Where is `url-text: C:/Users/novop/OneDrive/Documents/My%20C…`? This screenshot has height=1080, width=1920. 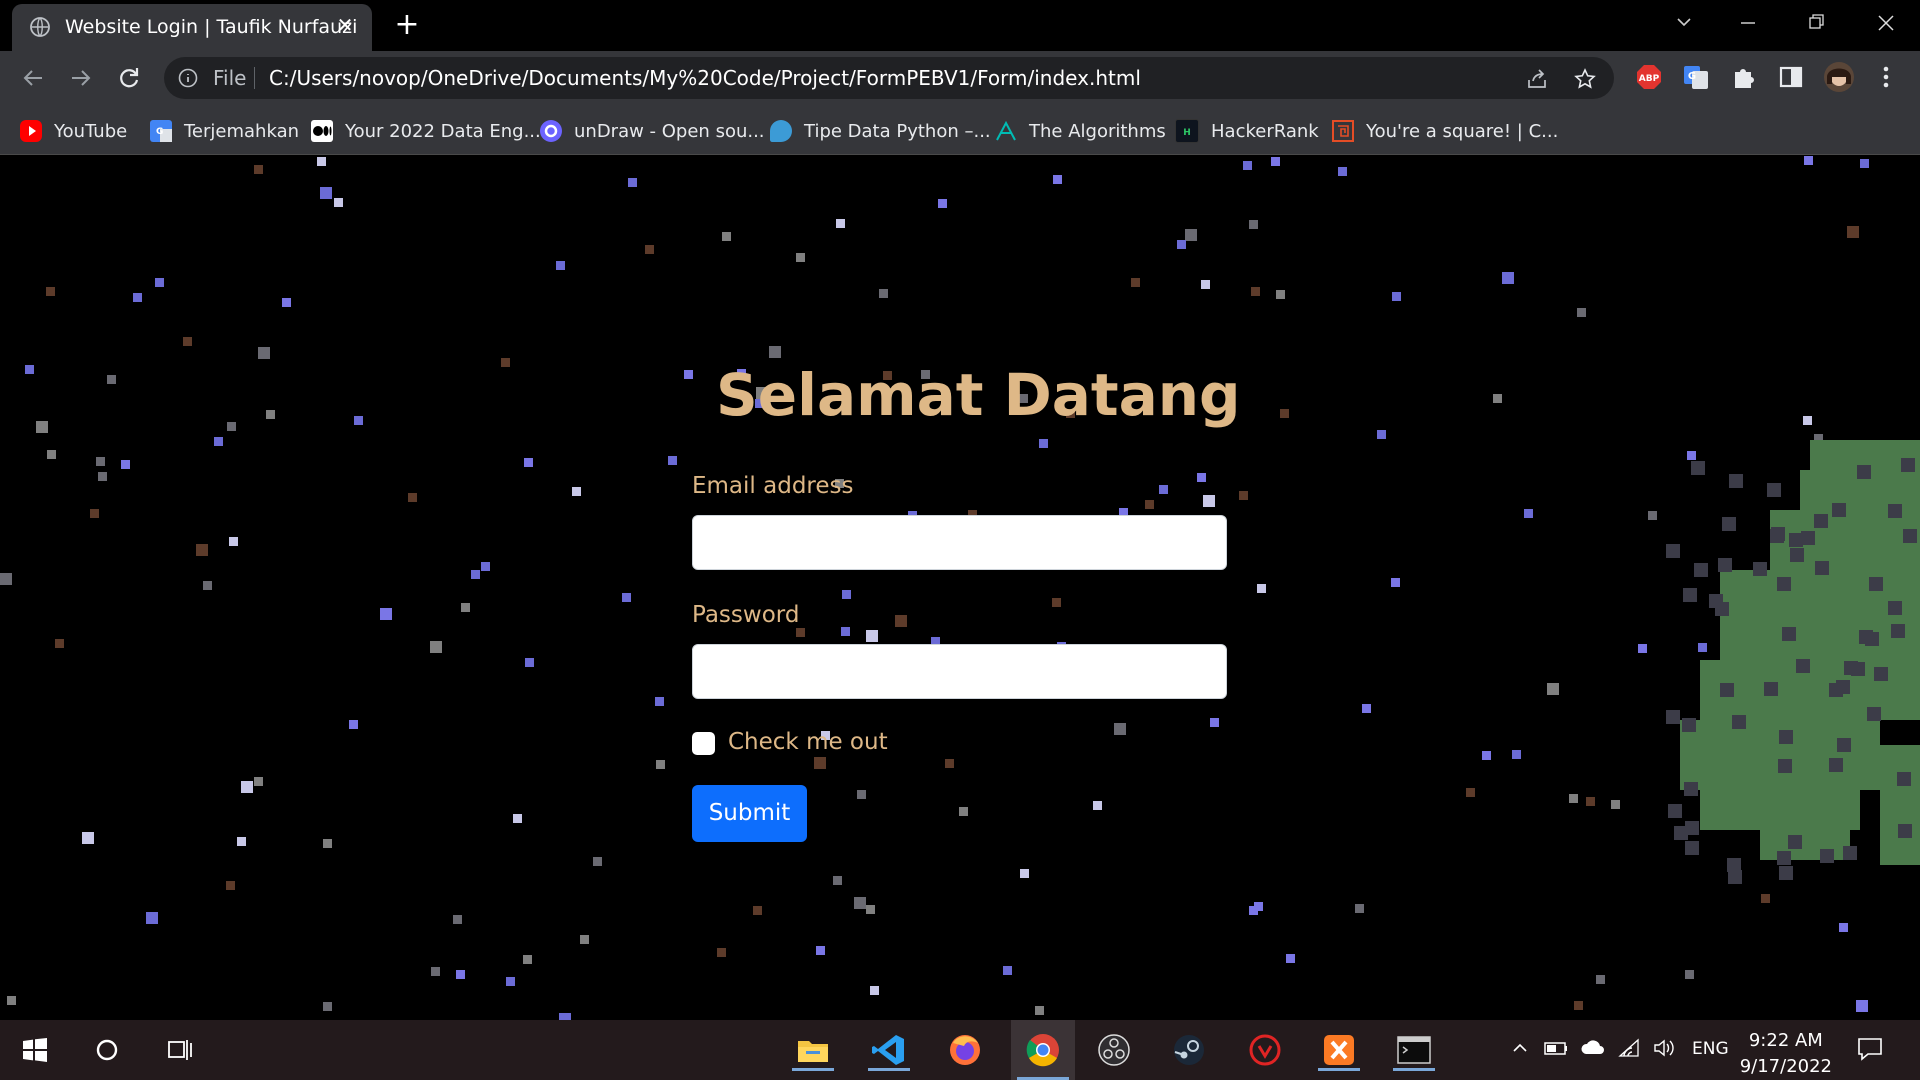
url-text: C:/Users/novop/OneDrive/Documents/My%20C… is located at coordinates (705, 78).